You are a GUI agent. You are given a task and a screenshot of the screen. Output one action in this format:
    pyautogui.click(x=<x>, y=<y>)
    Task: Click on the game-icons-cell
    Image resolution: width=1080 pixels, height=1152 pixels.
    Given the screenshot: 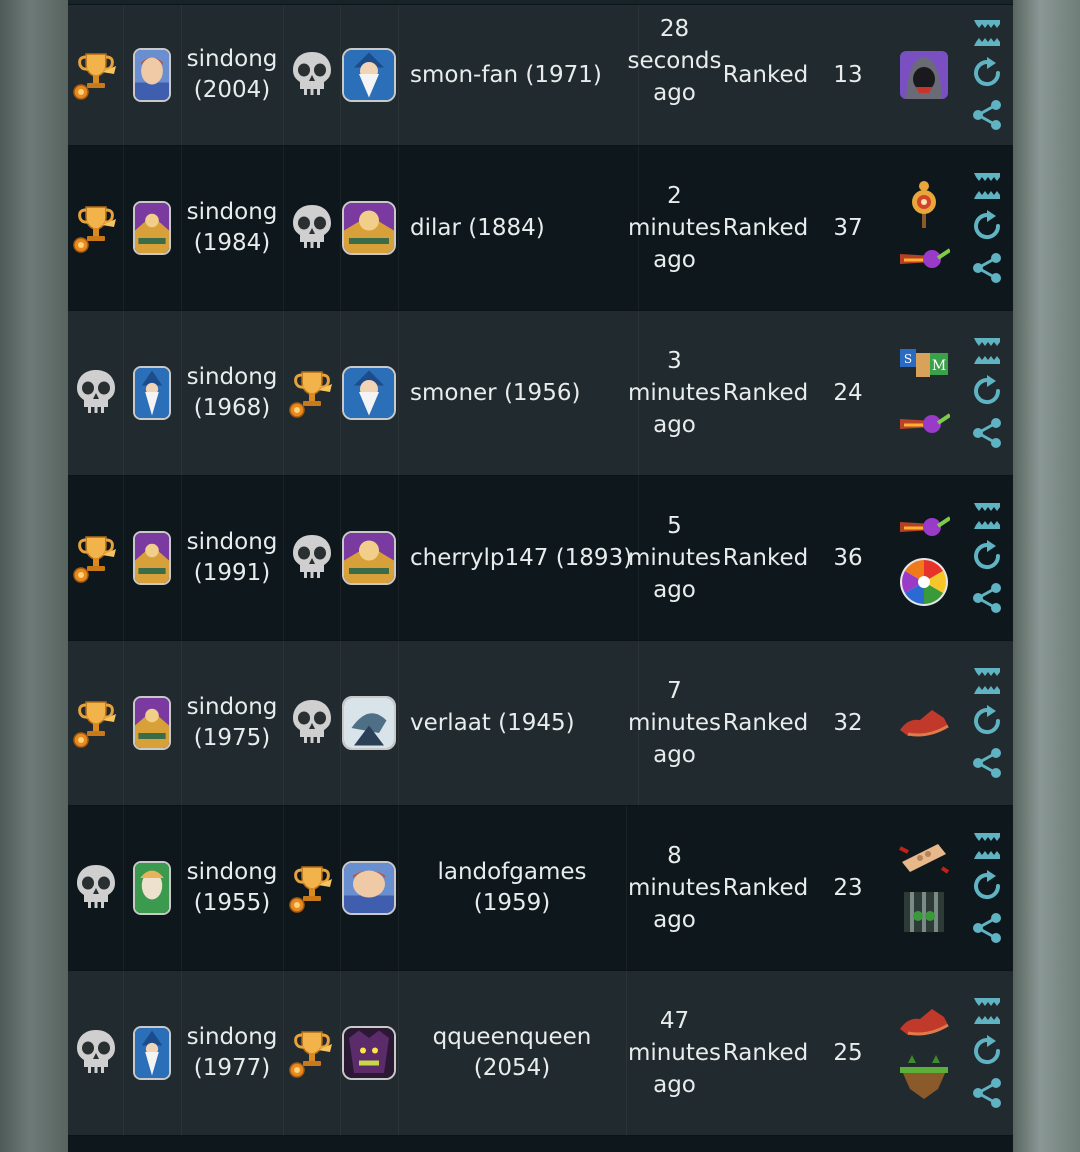 What is the action you would take?
    pyautogui.click(x=924, y=1053)
    